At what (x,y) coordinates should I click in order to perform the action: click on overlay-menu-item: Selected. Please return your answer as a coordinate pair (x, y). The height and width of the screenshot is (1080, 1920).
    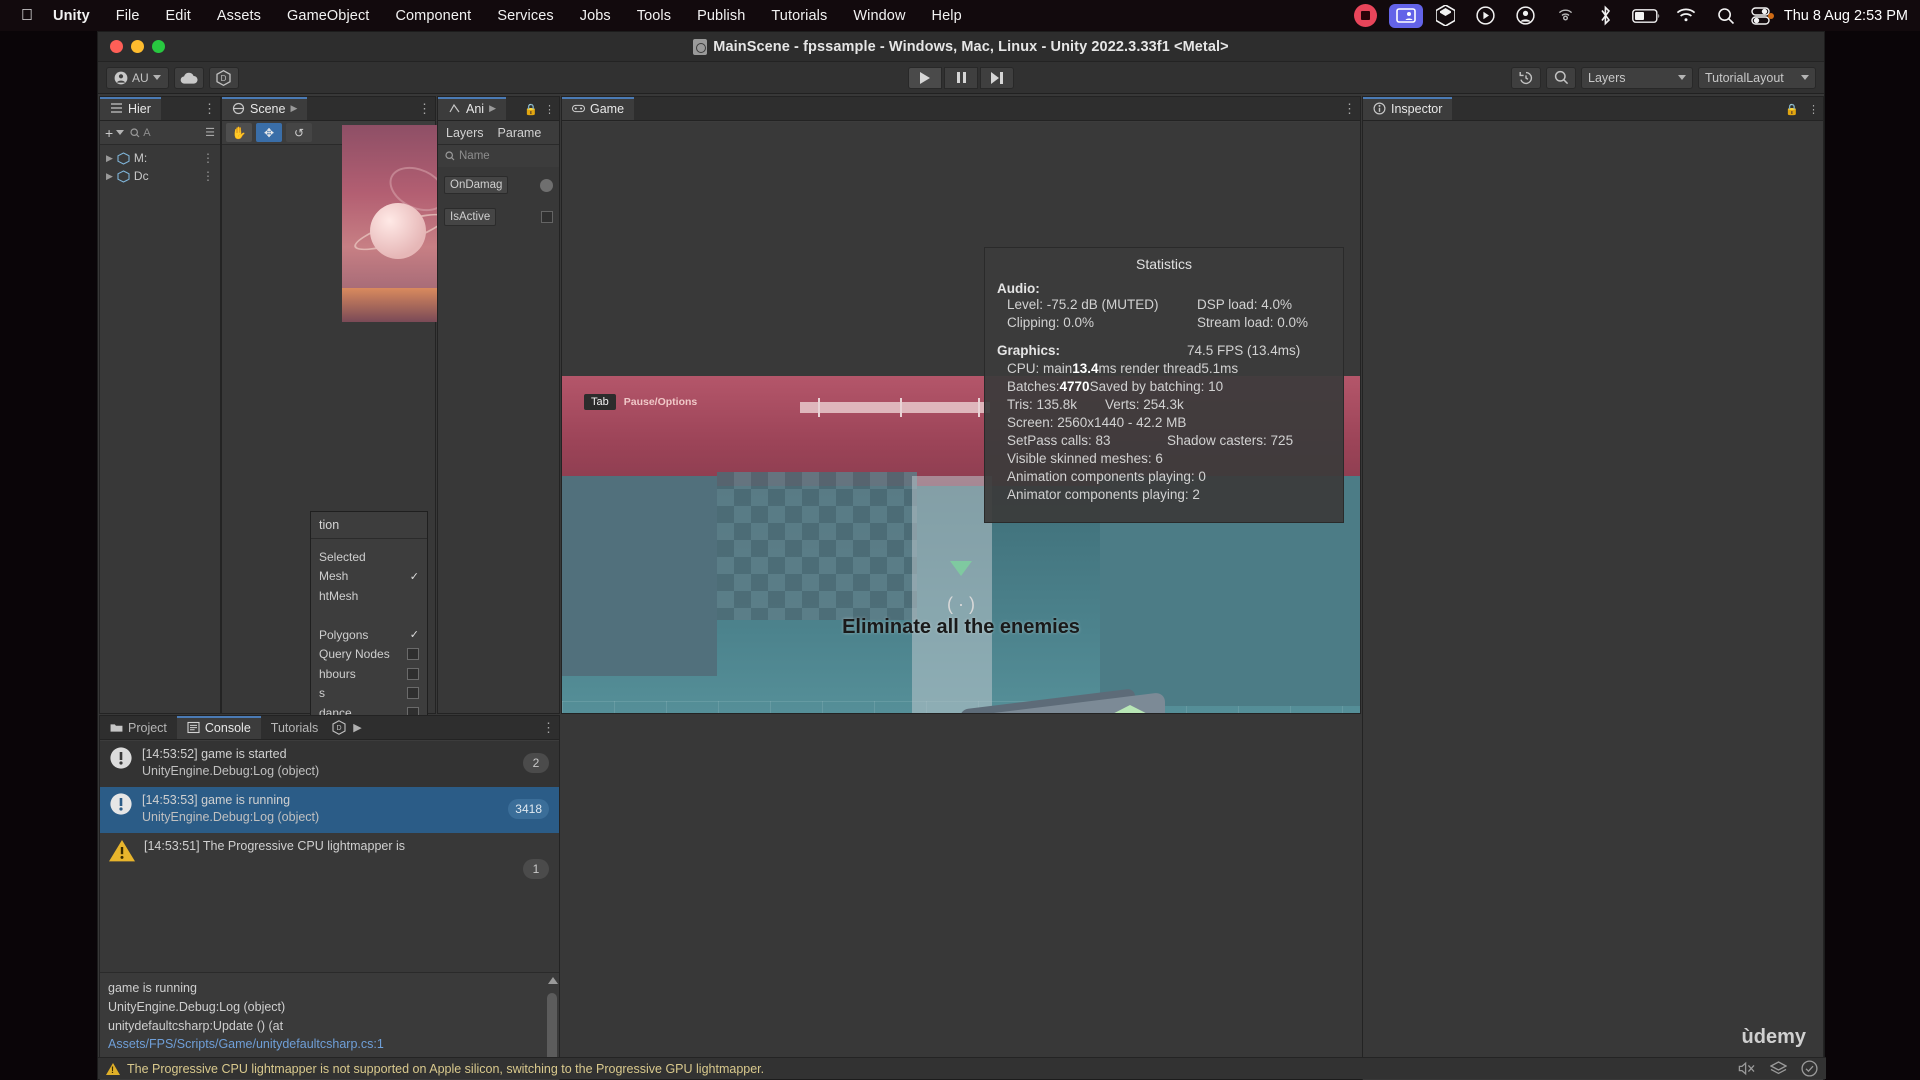
    Looking at the image, I should click on (369, 557).